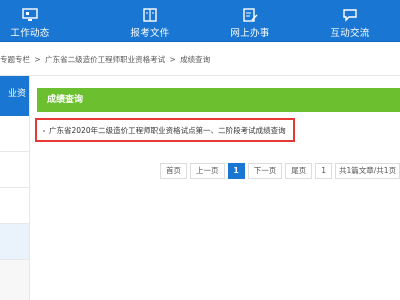  I want to click on sidebar: 业资, so click(15, 188).